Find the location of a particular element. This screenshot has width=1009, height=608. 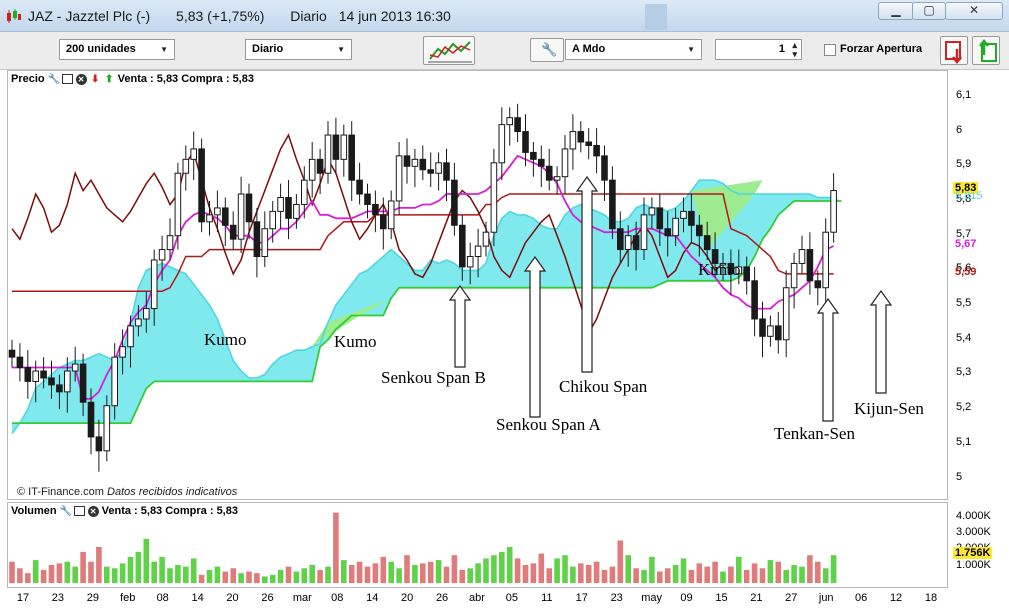

date-tick-label: 08 is located at coordinates (337, 598).